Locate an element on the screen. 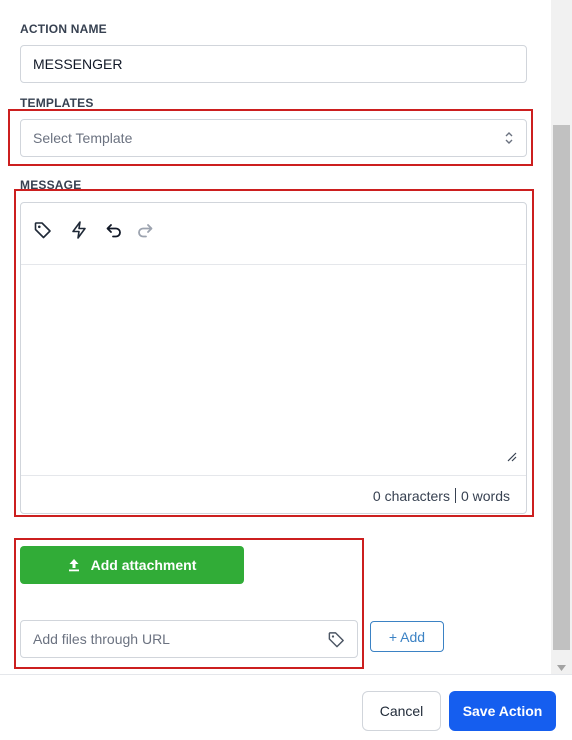 This screenshot has height=740, width=572. bolt-icon is located at coordinates (79, 230).